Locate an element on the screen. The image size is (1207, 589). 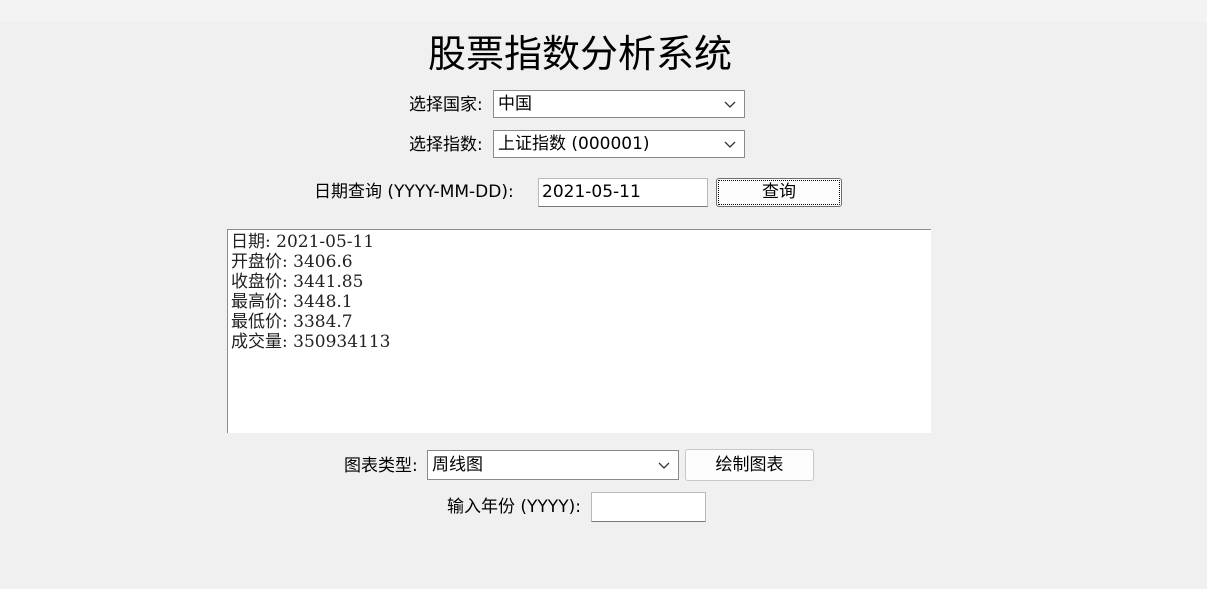
draw-chart-button: 绘制图表 is located at coordinates (749, 465).